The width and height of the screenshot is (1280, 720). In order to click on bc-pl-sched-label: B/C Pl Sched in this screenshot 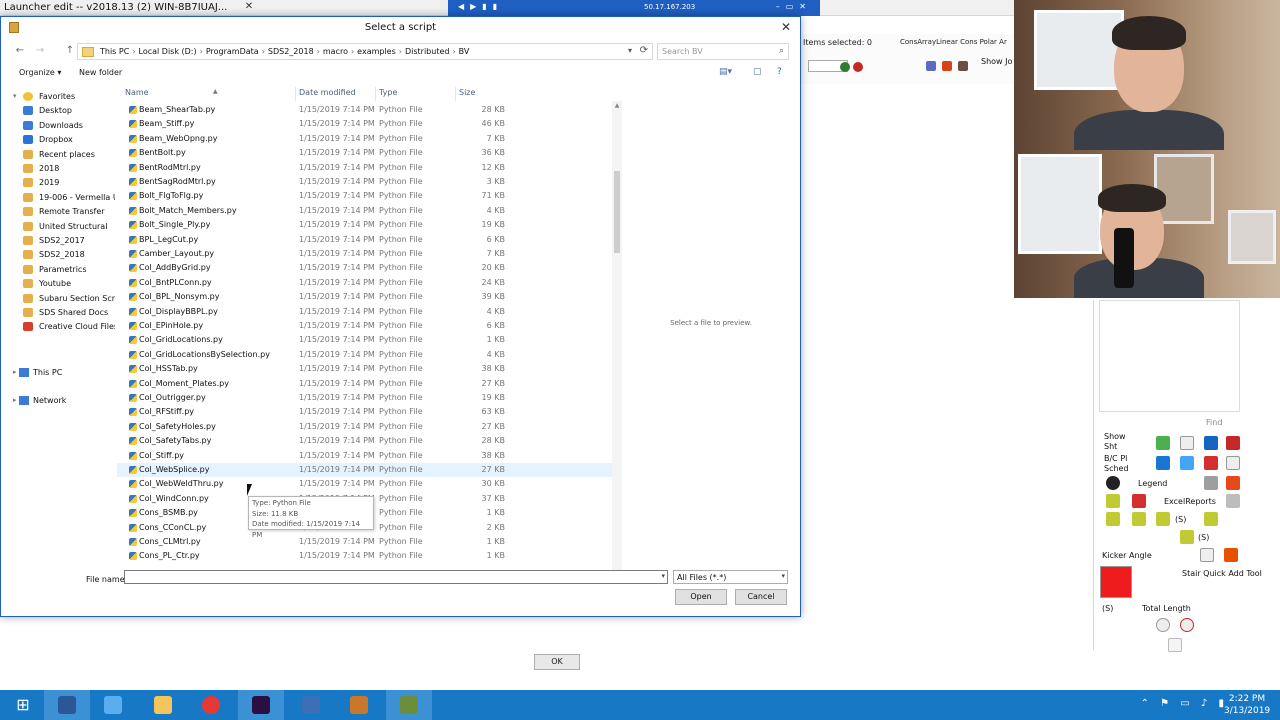, I will do `click(1116, 464)`.